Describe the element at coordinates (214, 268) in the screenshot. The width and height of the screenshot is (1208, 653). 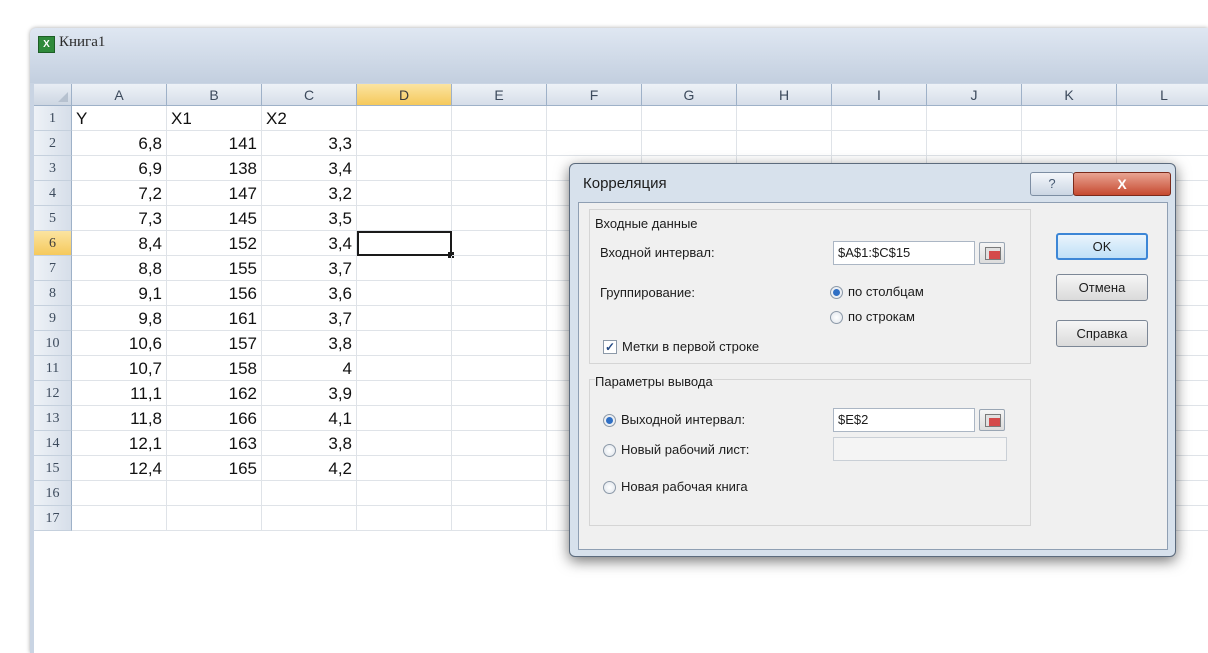
I see `cell-b7: 155` at that location.